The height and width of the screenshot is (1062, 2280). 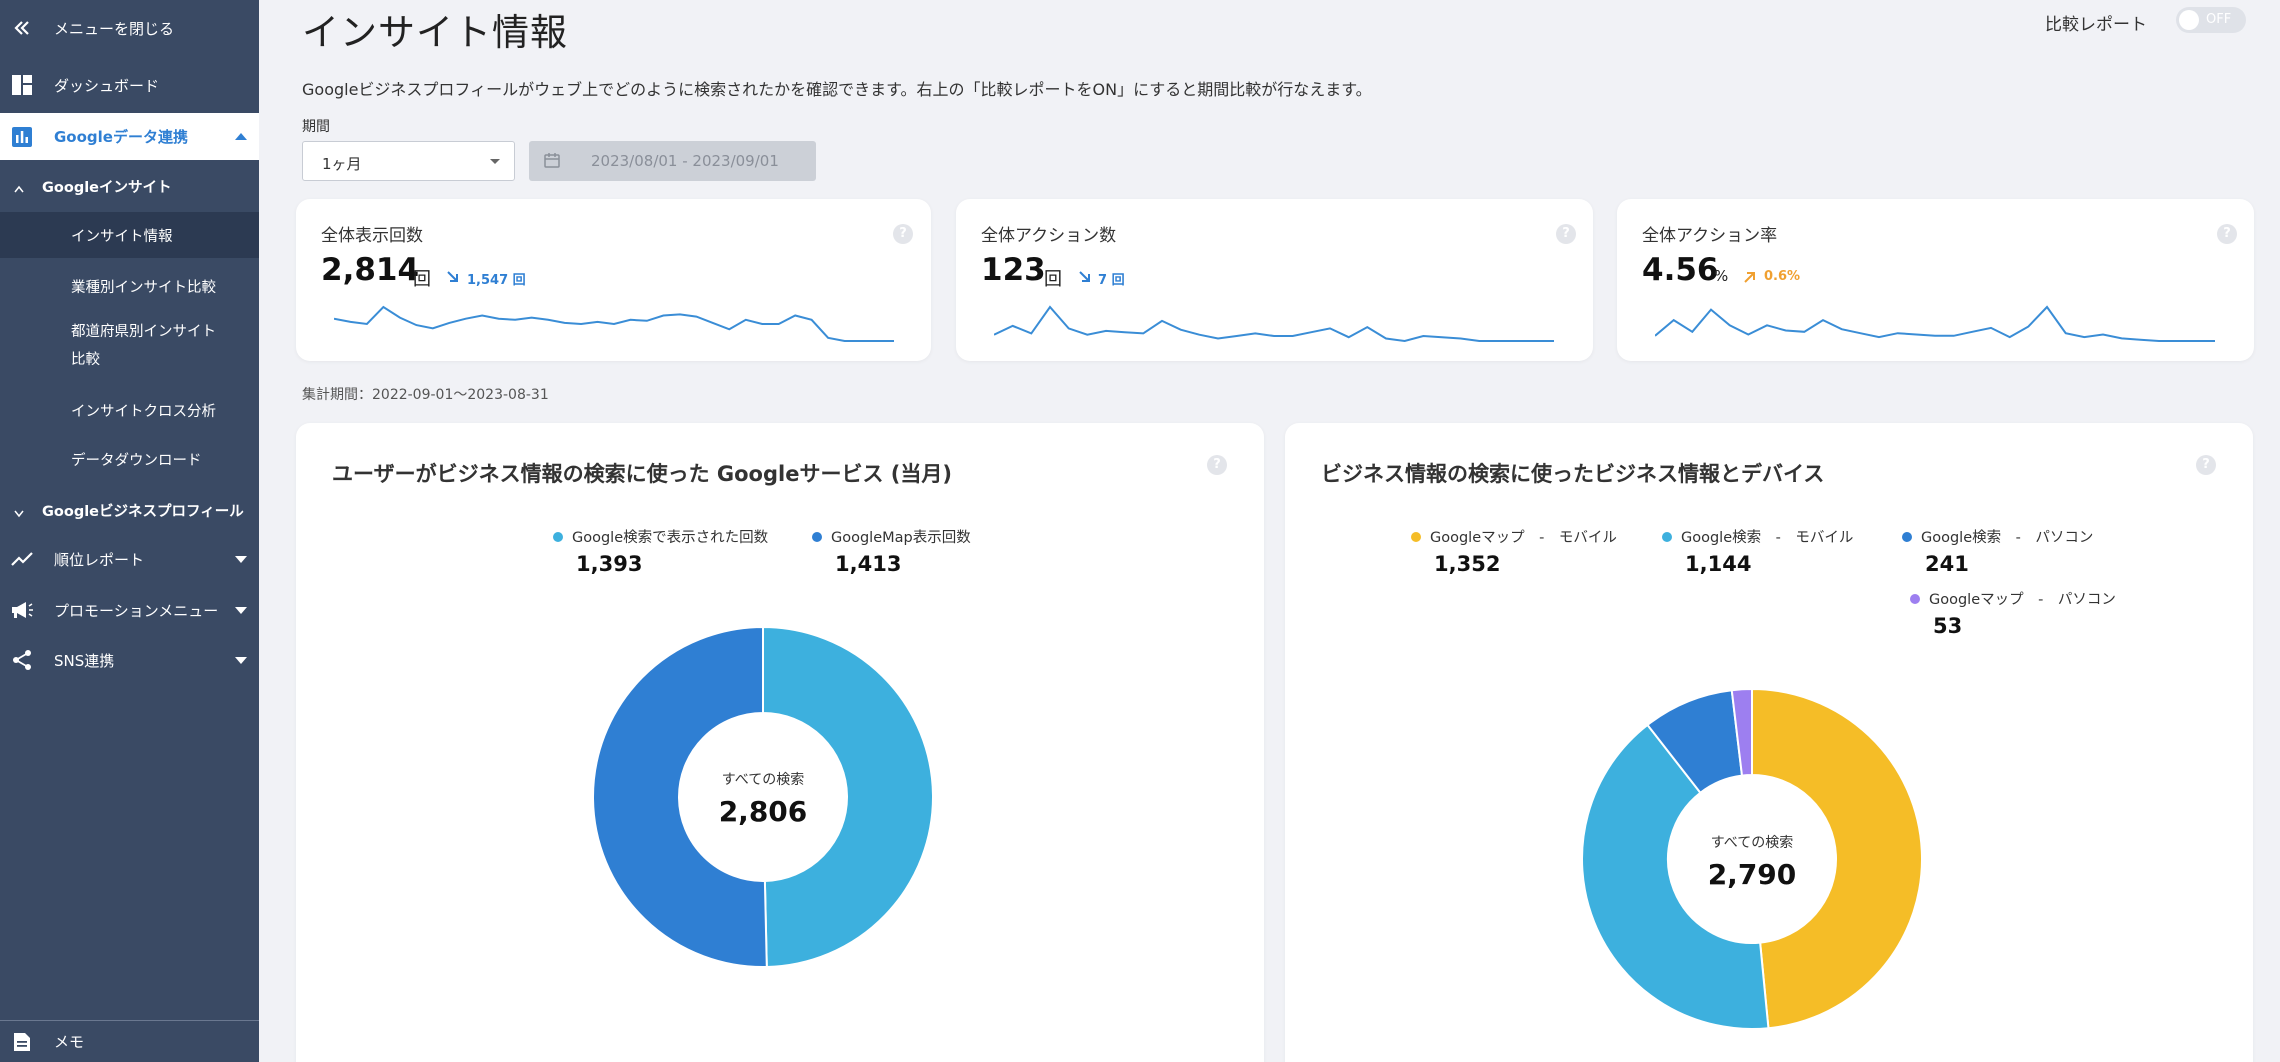 What do you see at coordinates (19, 514) in the screenshot?
I see `chevron-down-icon` at bounding box center [19, 514].